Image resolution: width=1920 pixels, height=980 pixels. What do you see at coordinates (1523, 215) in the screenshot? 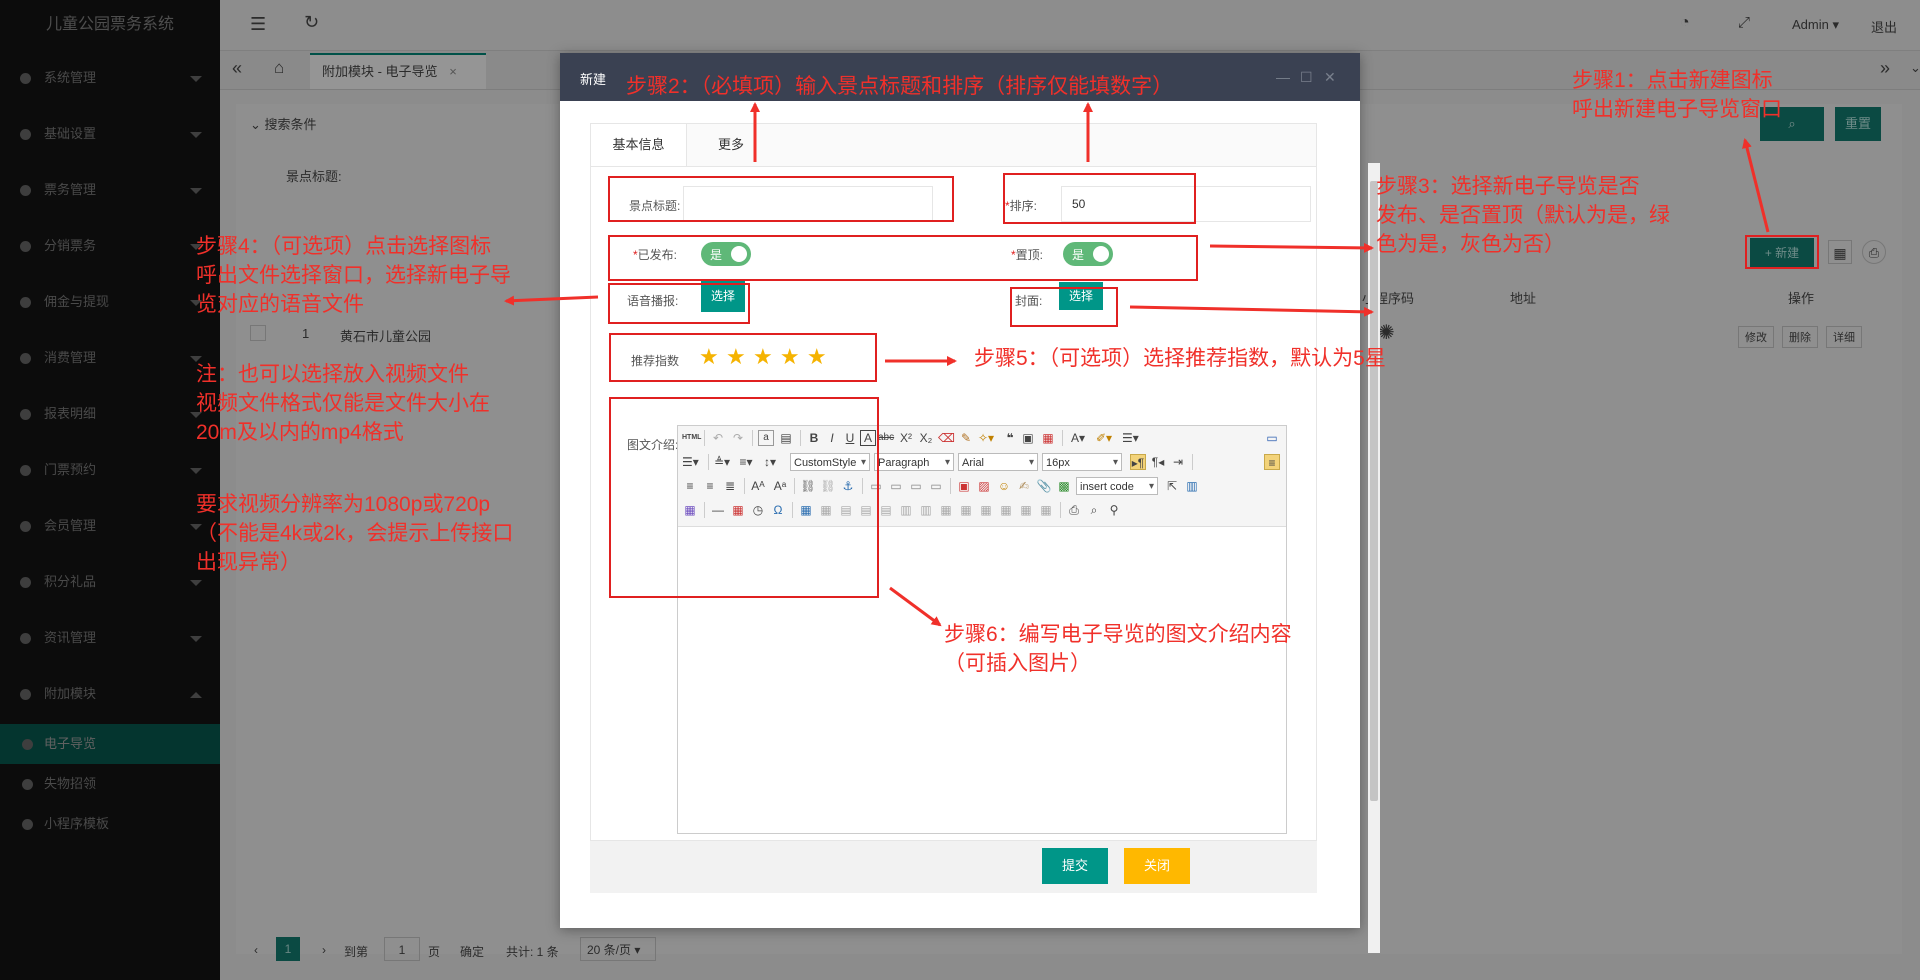
I see `annotation-step3: 步骤3：选择新电子导览是否 发布、是否置顶（默认为是，绿 色为是，灰色为否）` at bounding box center [1523, 215].